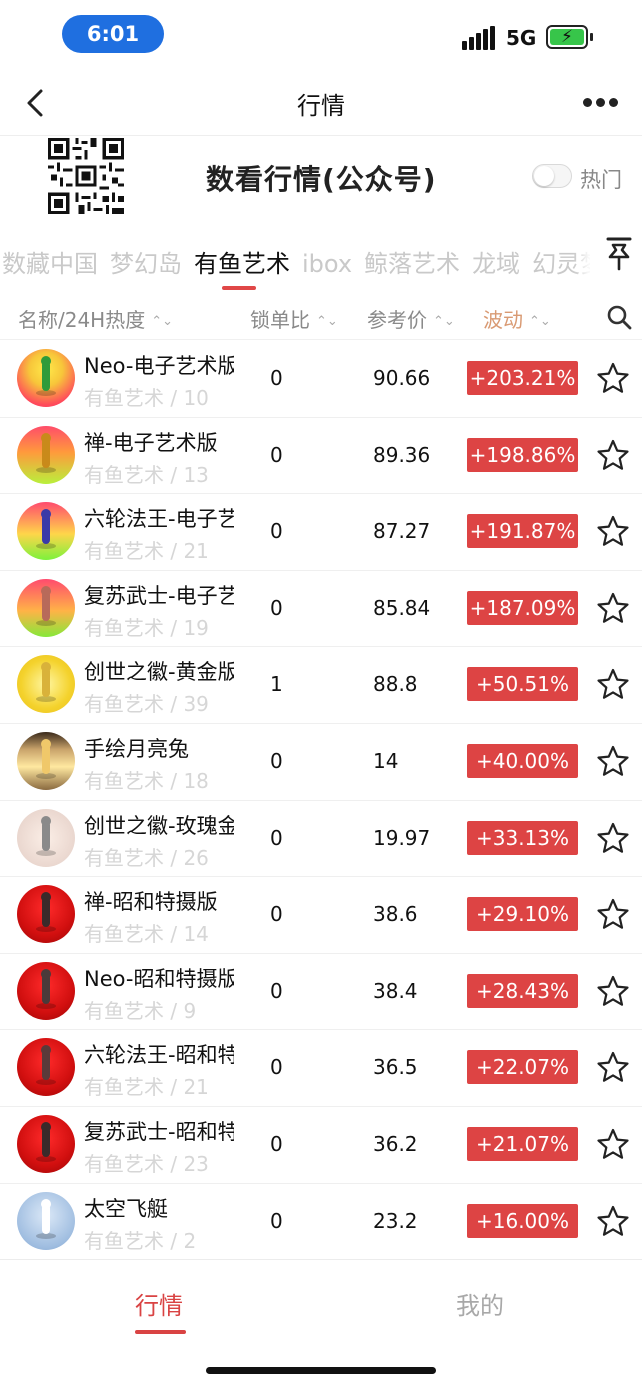 This screenshot has width=642, height=1389. What do you see at coordinates (395, 1067) in the screenshot?
I see `reference-price: 36.5` at bounding box center [395, 1067].